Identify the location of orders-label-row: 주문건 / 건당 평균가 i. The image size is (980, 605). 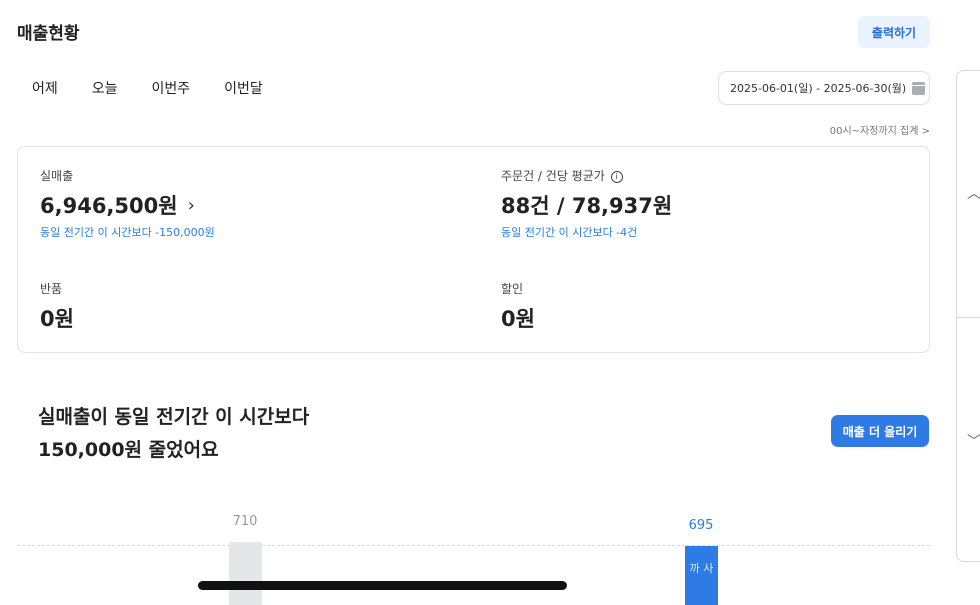
(586, 175).